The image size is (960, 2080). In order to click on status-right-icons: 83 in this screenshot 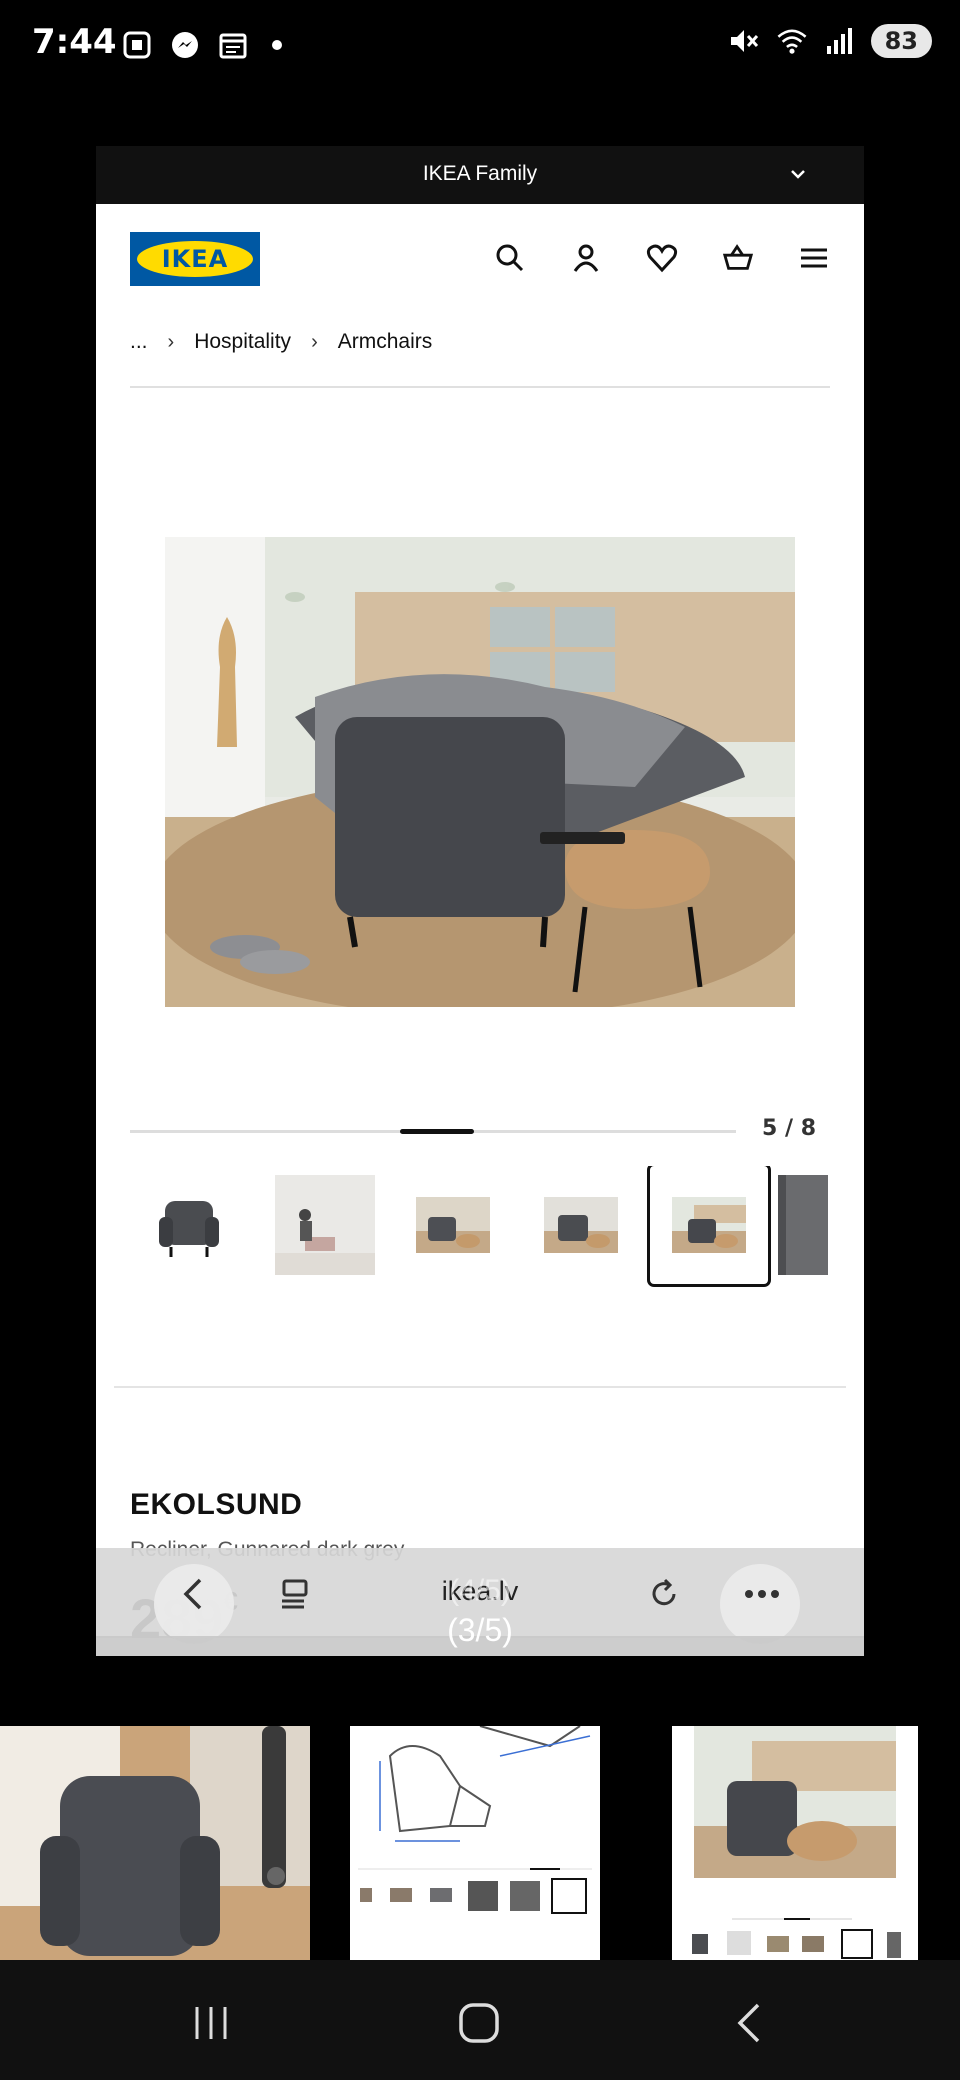, I will do `click(829, 41)`.